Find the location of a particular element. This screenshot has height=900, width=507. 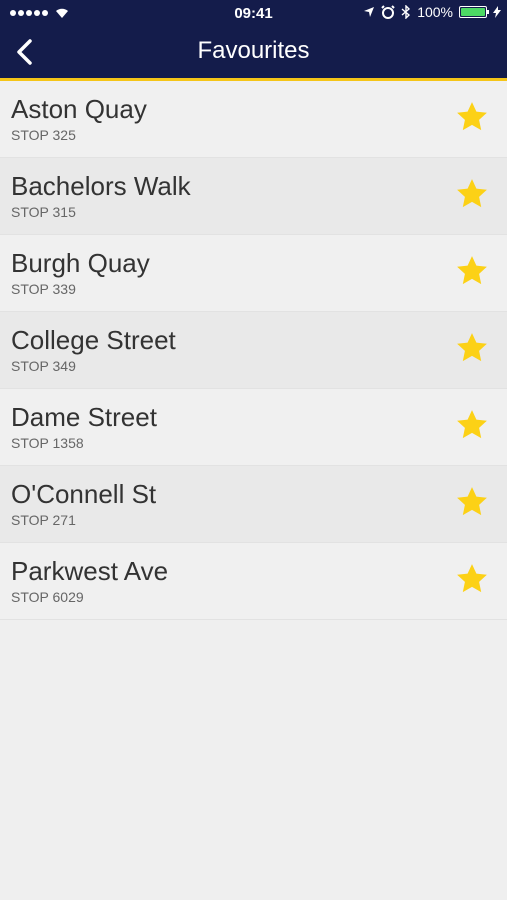

favourite-row: Burgh Quay STOP 339 is located at coordinates (253, 273).